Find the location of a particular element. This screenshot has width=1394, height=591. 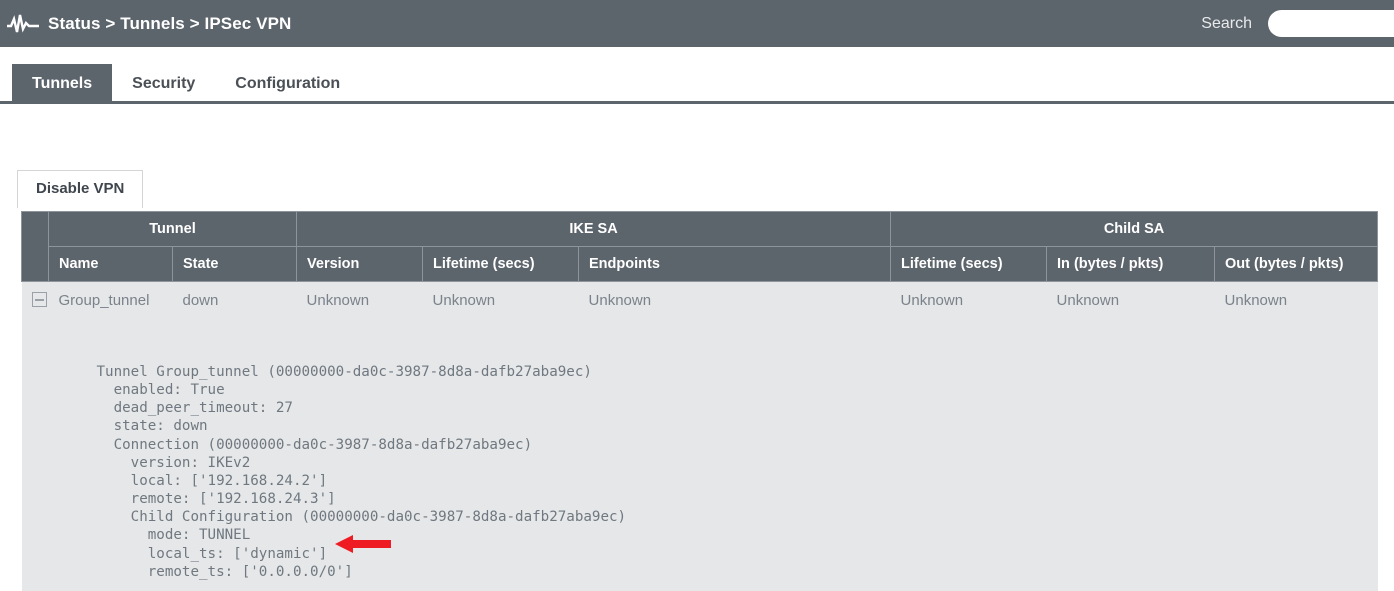

cell-endpoints: Unknown is located at coordinates (734, 301).